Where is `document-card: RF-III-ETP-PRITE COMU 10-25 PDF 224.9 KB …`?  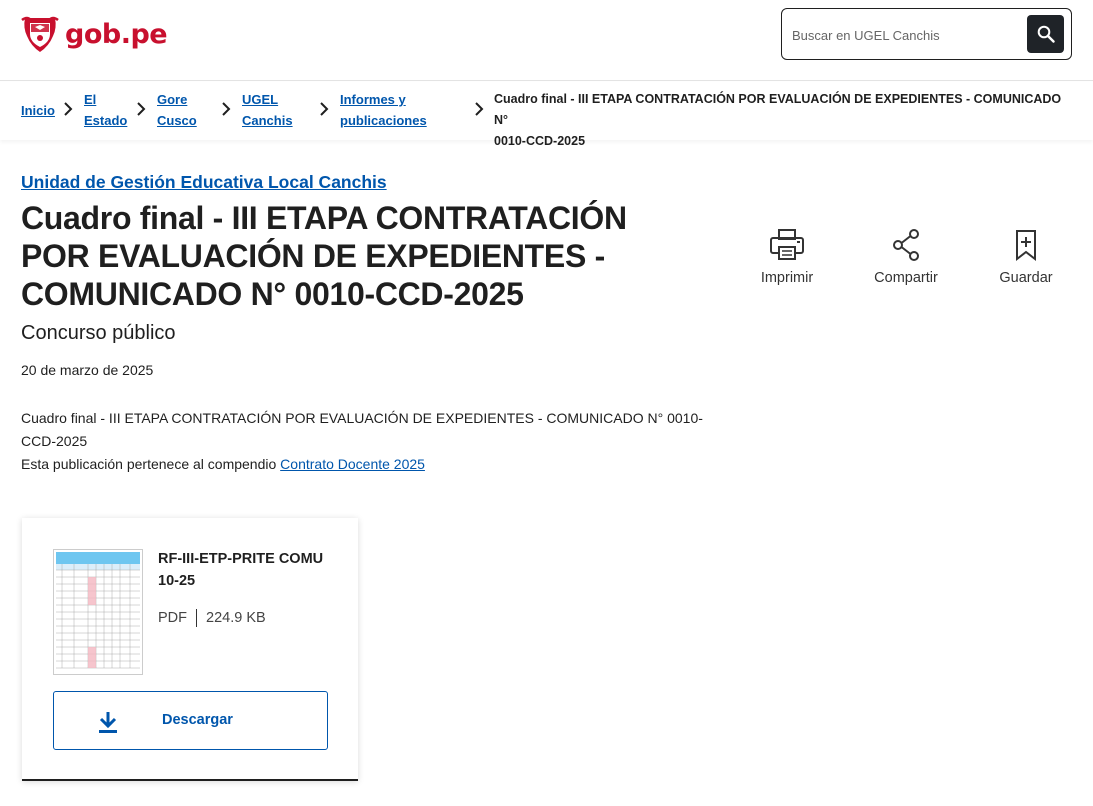
document-card: RF-III-ETP-PRITE COMU 10-25 PDF 224.9 KB … is located at coordinates (190, 649).